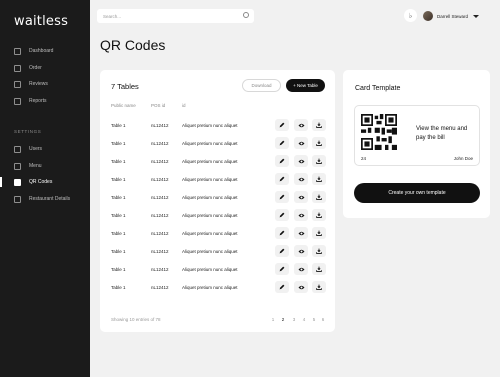 This screenshot has height=377, width=500. I want to click on page-link-3: 3, so click(294, 319).